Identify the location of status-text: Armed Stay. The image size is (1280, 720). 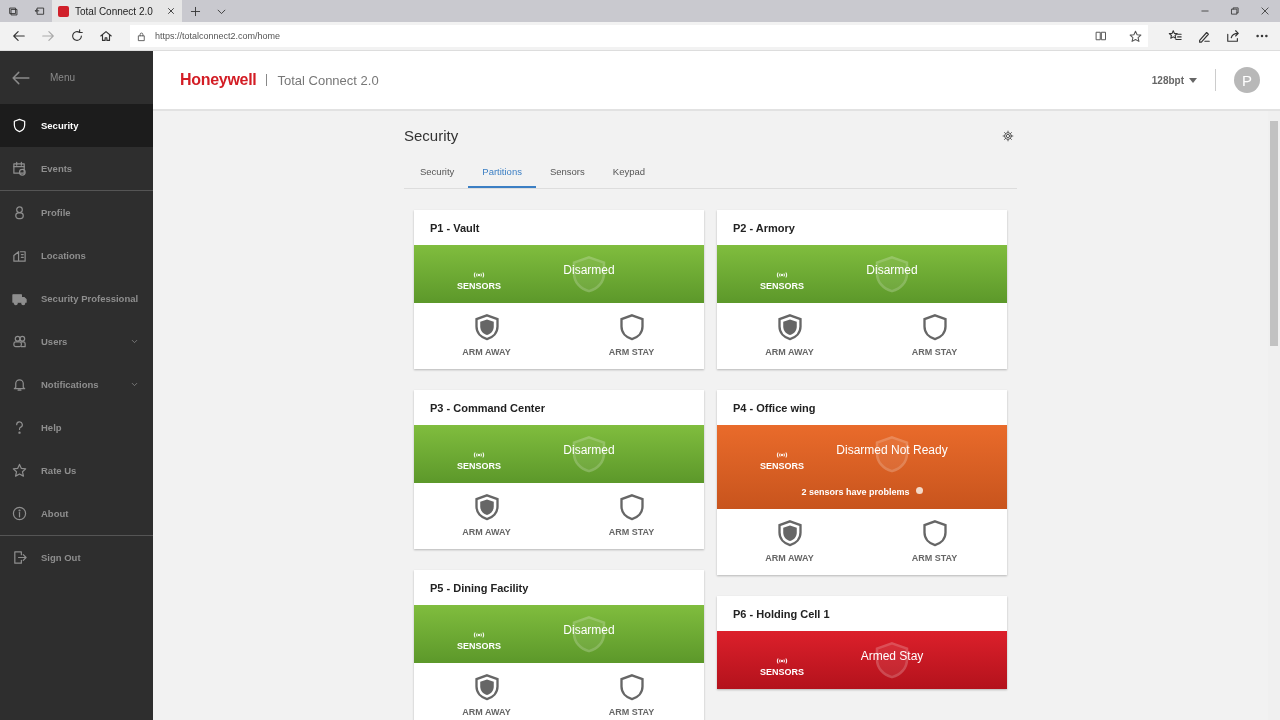
(892, 656).